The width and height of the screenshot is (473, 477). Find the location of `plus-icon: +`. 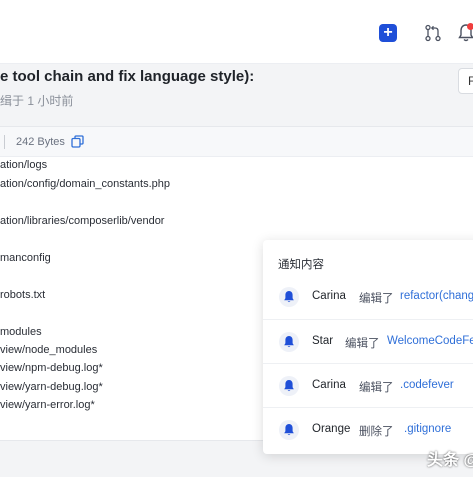

plus-icon: + is located at coordinates (388, 32).